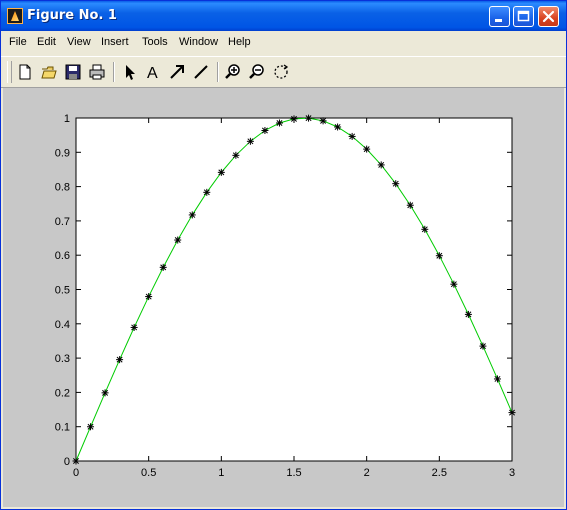 This screenshot has width=567, height=510. Describe the element at coordinates (498, 20) in the screenshot. I see `minimize-icon` at that location.